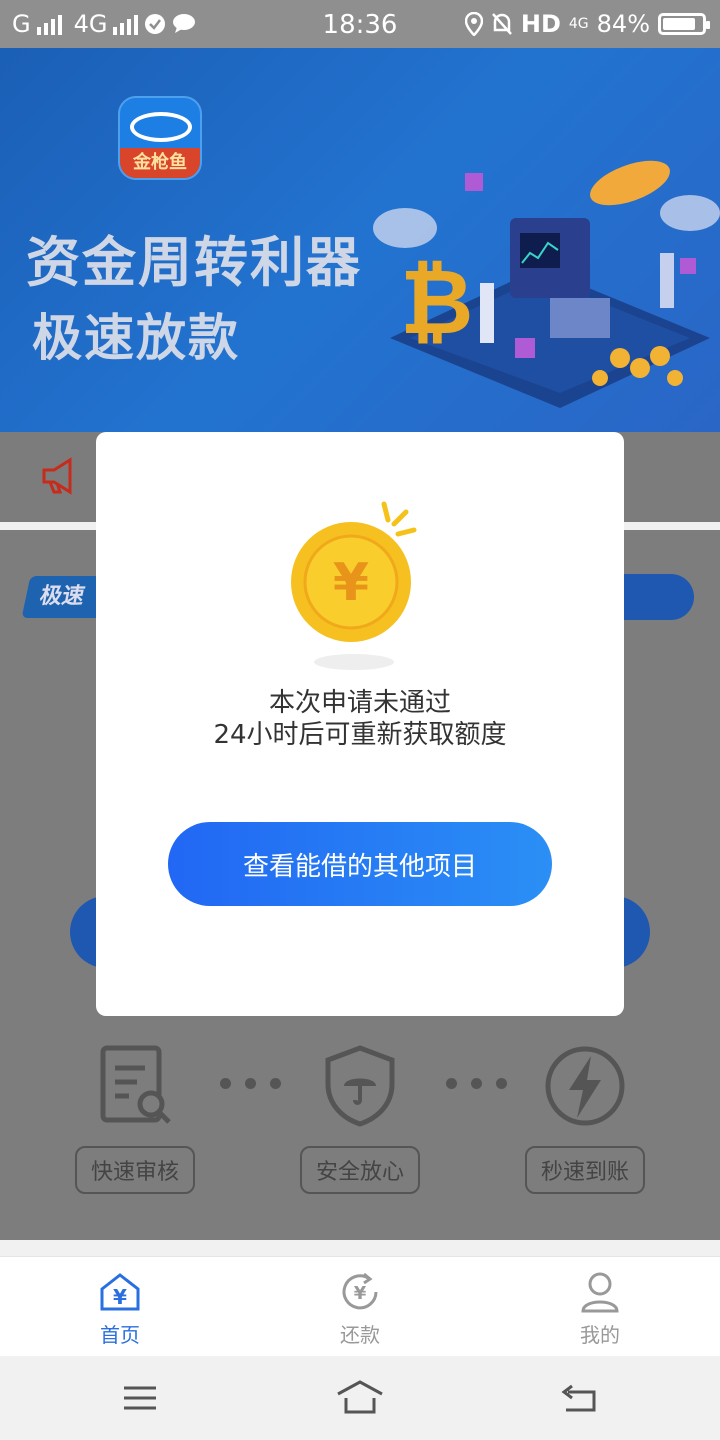  I want to click on tab-label: 还款, so click(360, 1335).